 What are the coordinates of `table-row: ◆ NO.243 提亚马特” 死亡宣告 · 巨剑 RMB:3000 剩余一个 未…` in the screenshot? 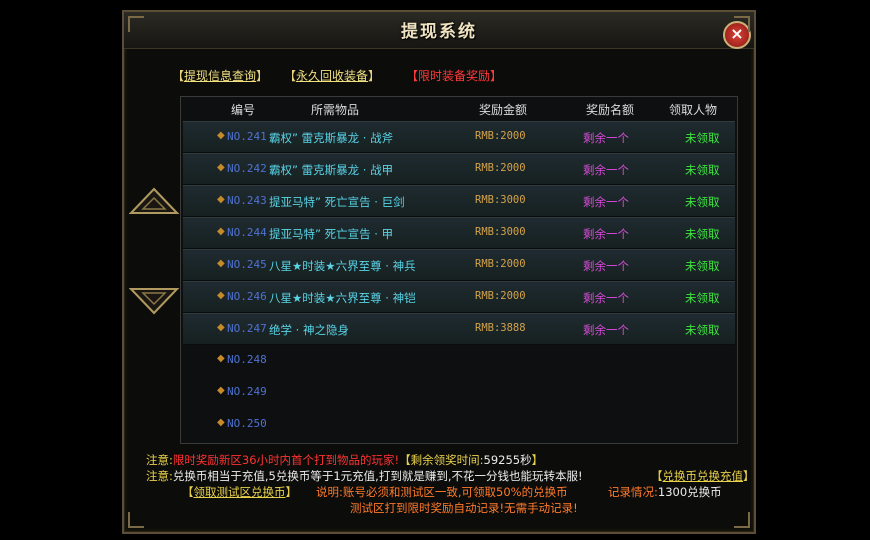 It's located at (459, 201).